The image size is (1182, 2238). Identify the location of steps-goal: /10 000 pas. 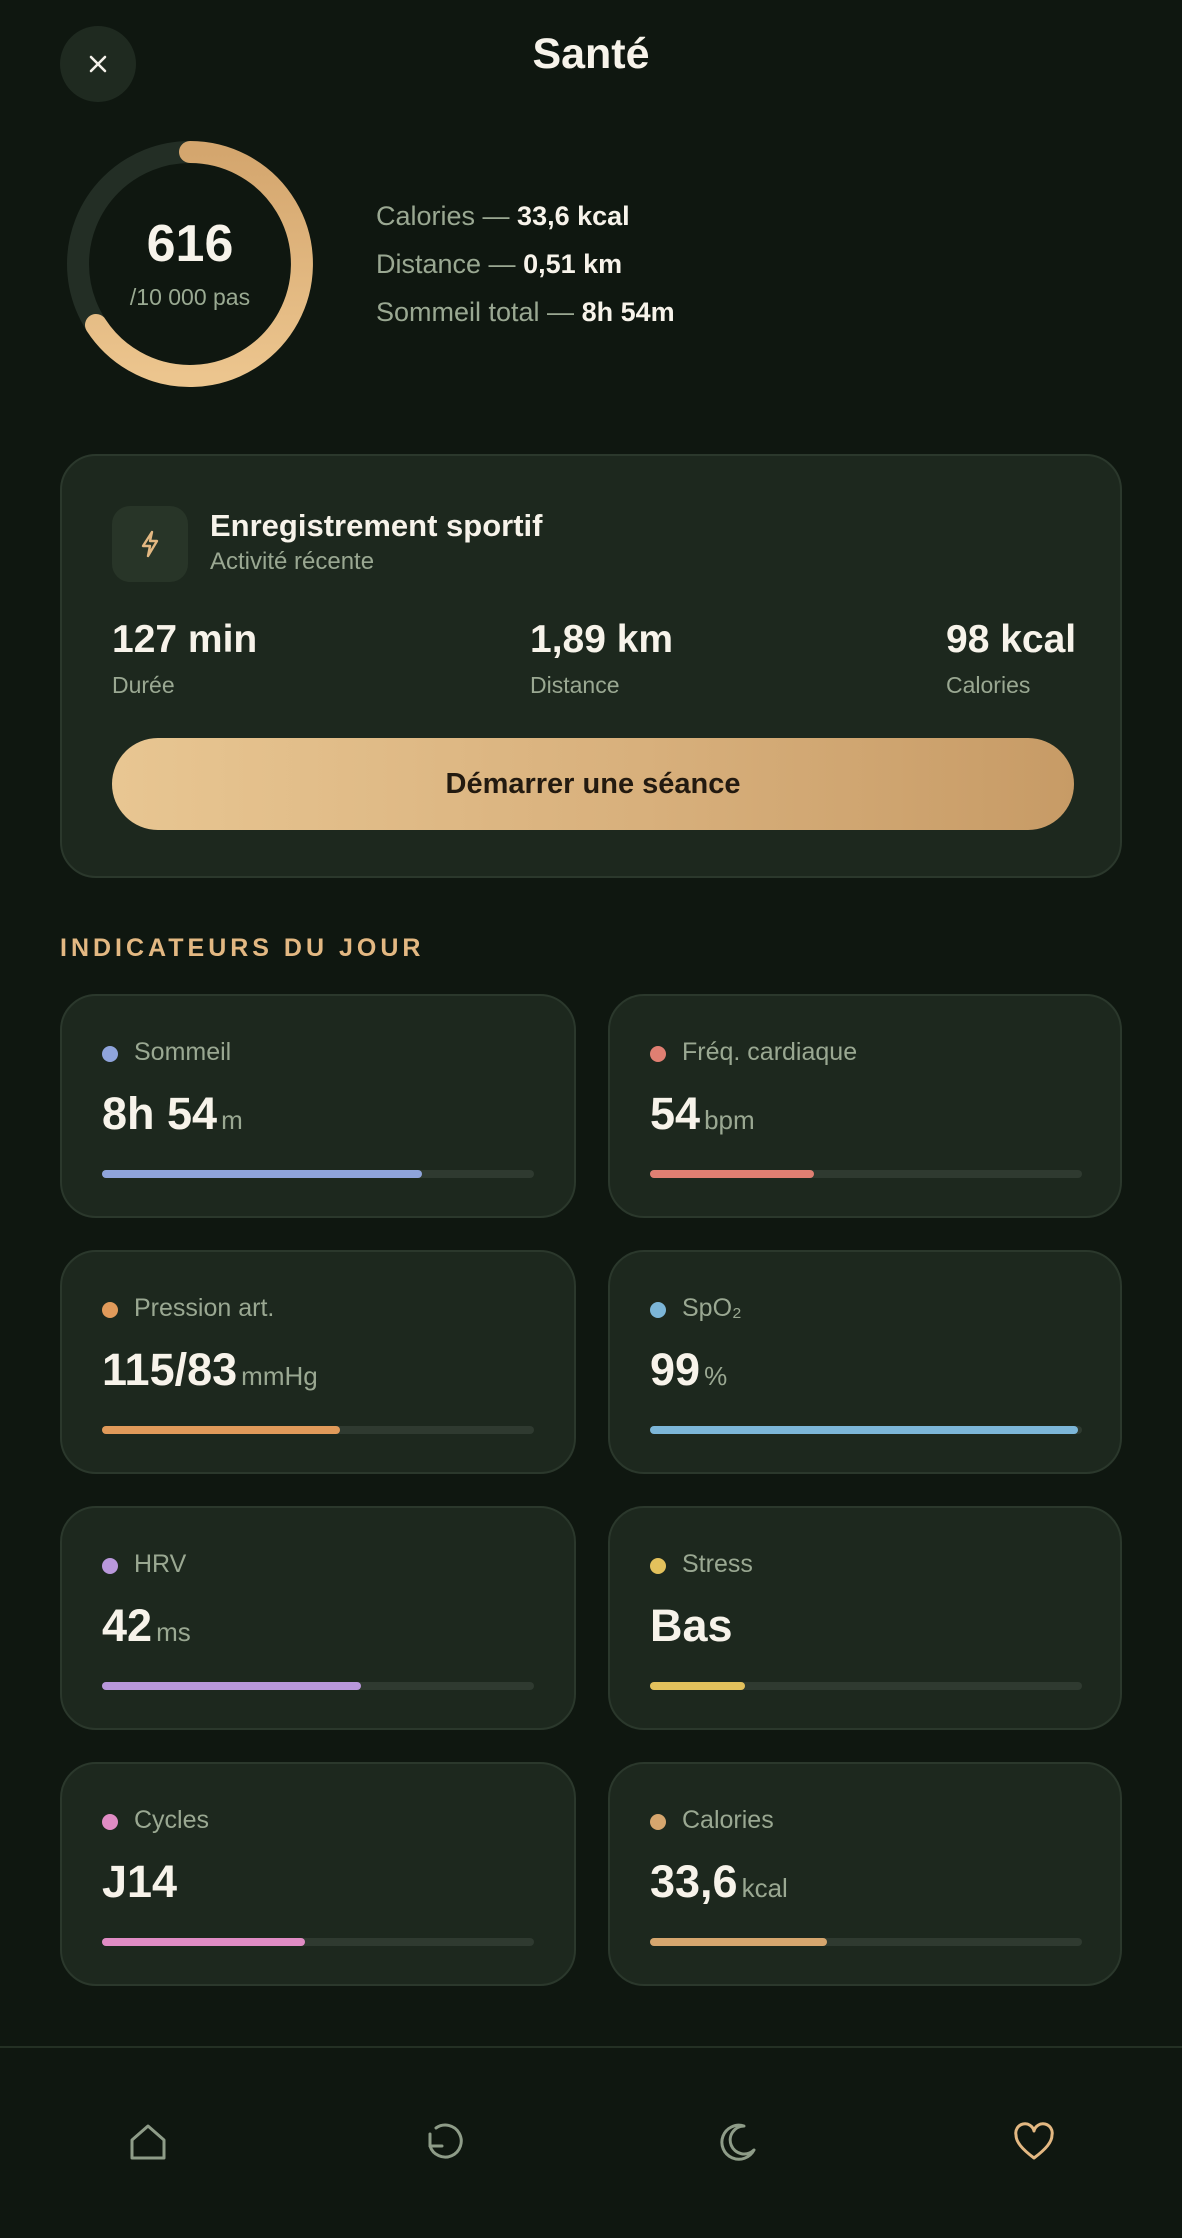
(190, 296).